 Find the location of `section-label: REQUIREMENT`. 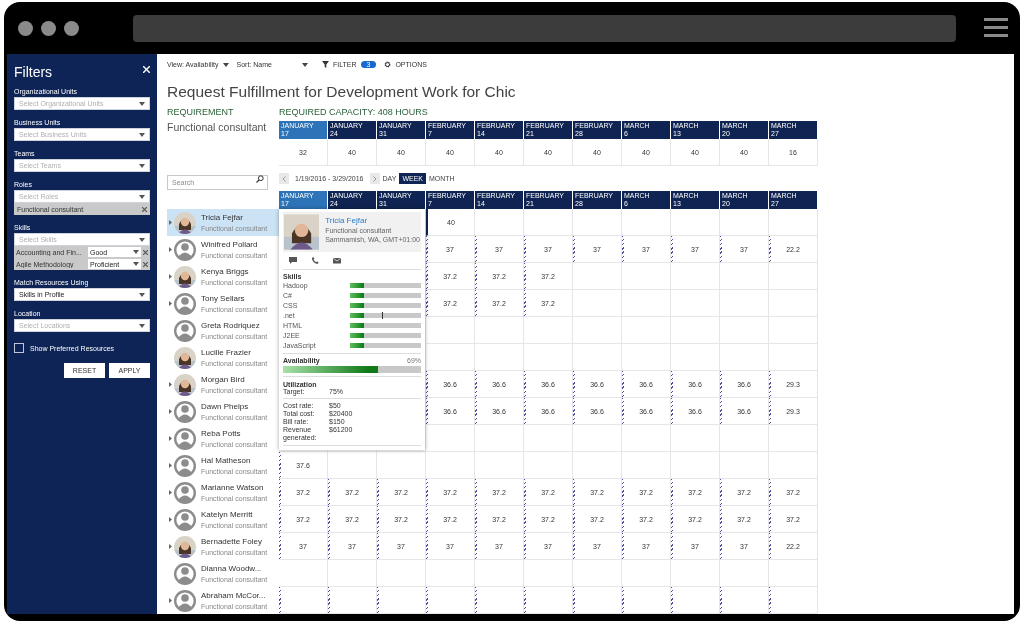

section-label: REQUIREMENT is located at coordinates (201, 112).